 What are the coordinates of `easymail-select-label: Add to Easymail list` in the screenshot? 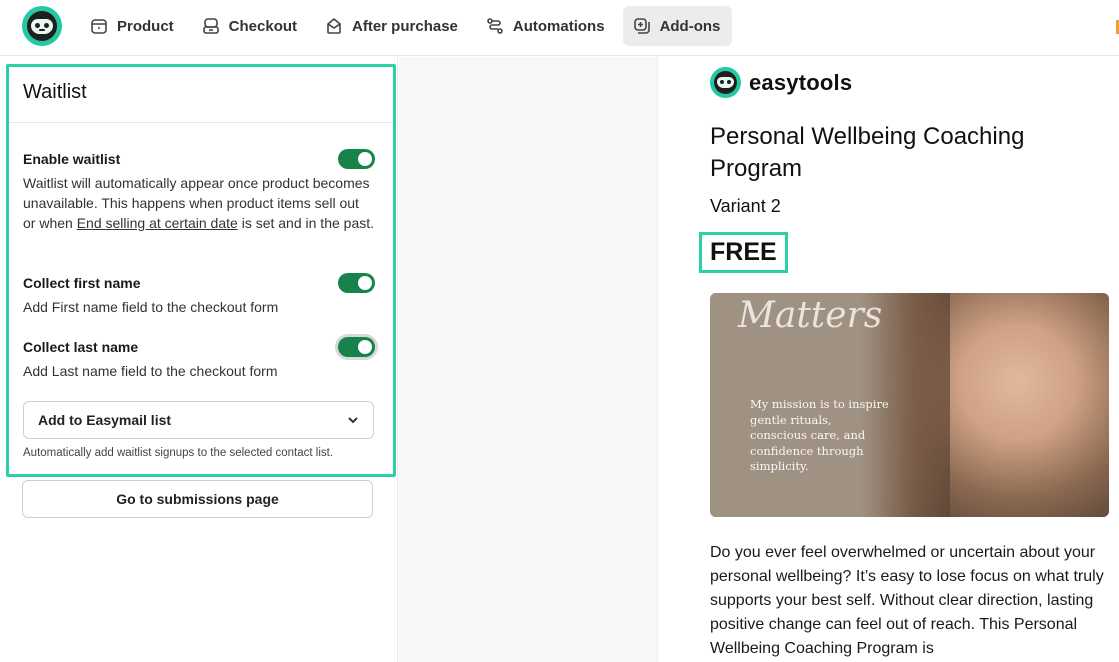 It's located at (105, 420).